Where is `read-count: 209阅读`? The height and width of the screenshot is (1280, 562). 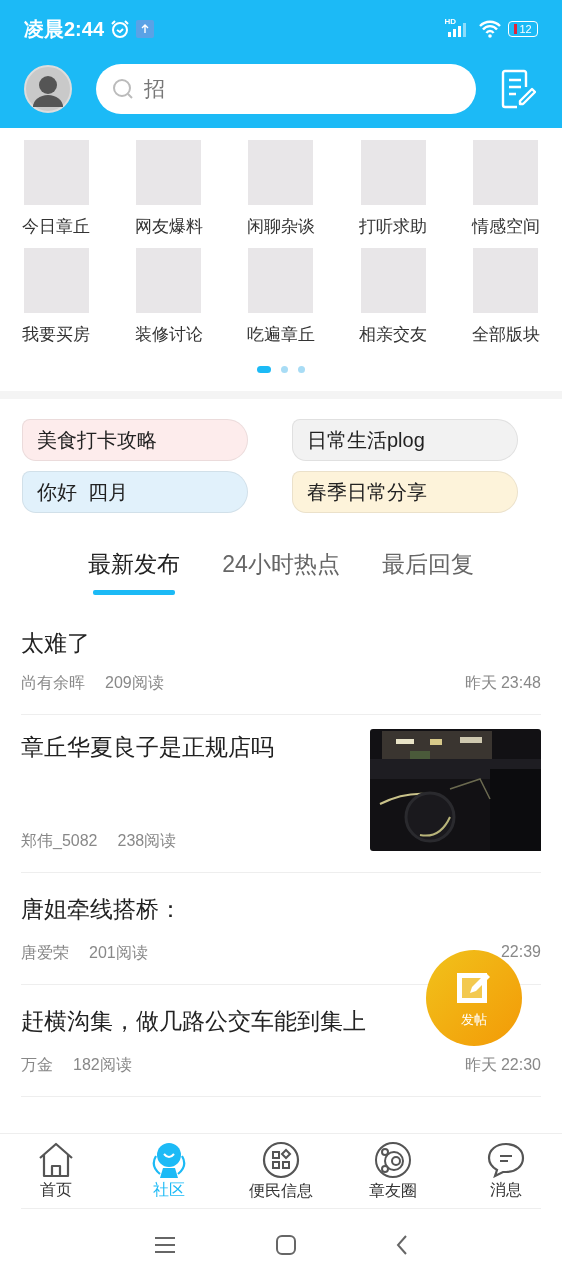 read-count: 209阅读 is located at coordinates (134, 683).